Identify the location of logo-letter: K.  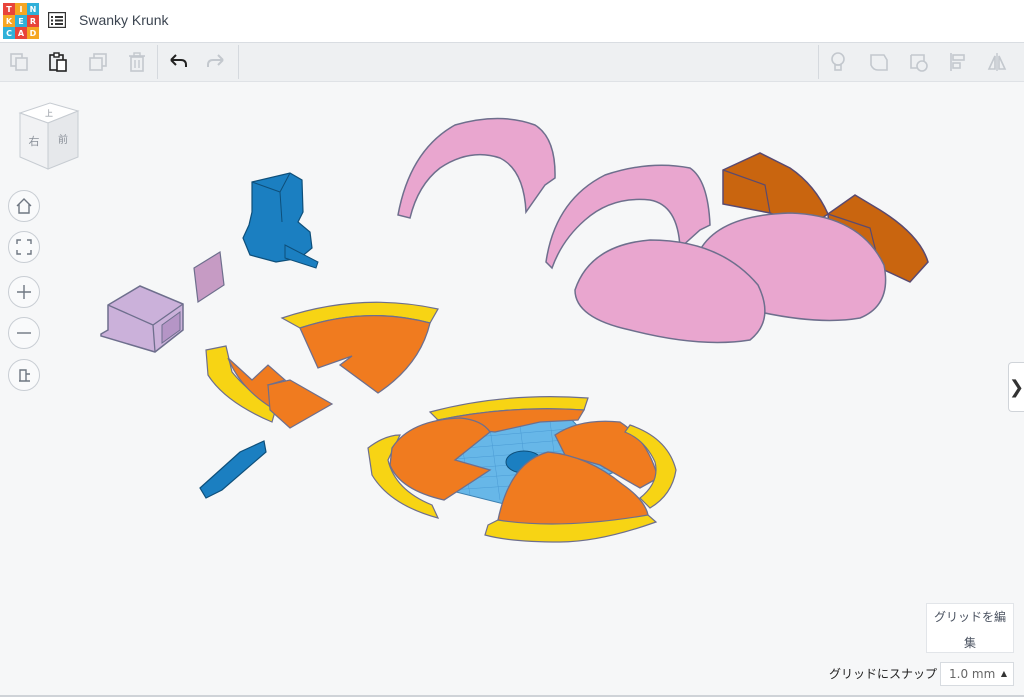
(9, 21).